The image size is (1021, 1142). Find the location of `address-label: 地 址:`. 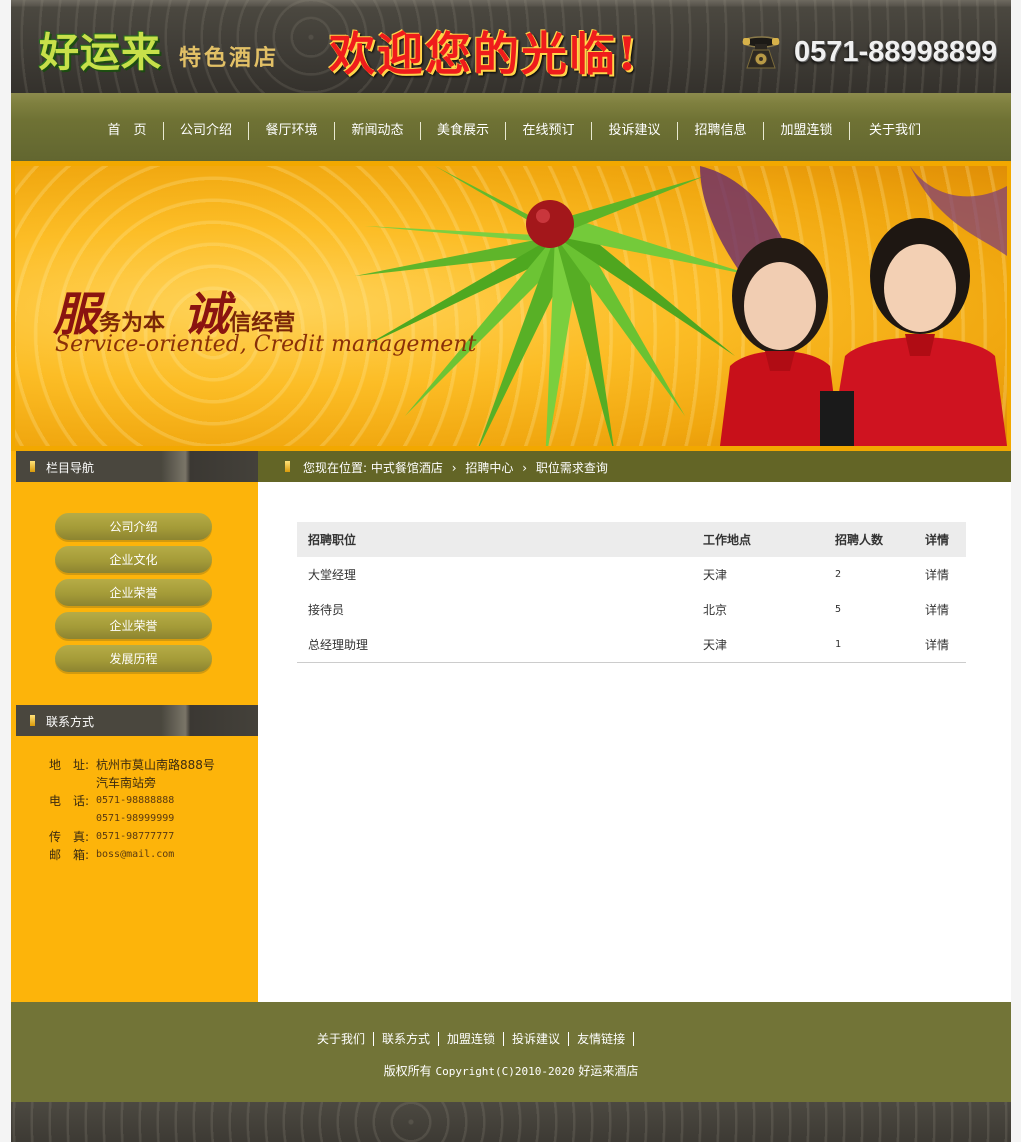

address-label: 地 址: is located at coordinates (69, 765).